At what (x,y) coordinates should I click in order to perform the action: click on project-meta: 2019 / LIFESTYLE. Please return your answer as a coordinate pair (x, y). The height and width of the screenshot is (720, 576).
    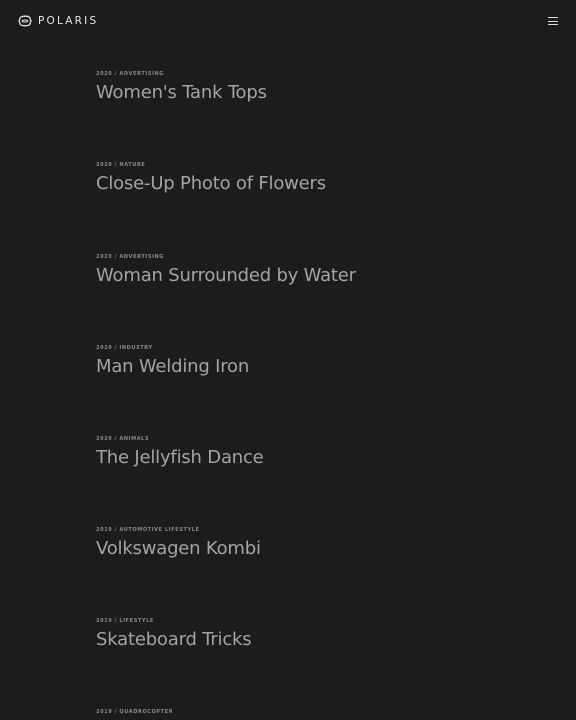
    Looking at the image, I should click on (125, 621).